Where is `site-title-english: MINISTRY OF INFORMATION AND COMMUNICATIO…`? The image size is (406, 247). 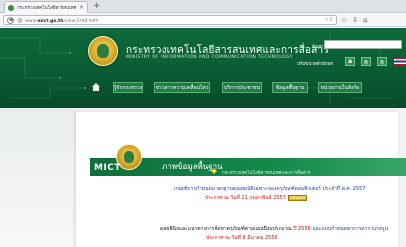
site-title-english: MINISTRY OF INFORMATION AND COMMUNICATIO… is located at coordinates (209, 57).